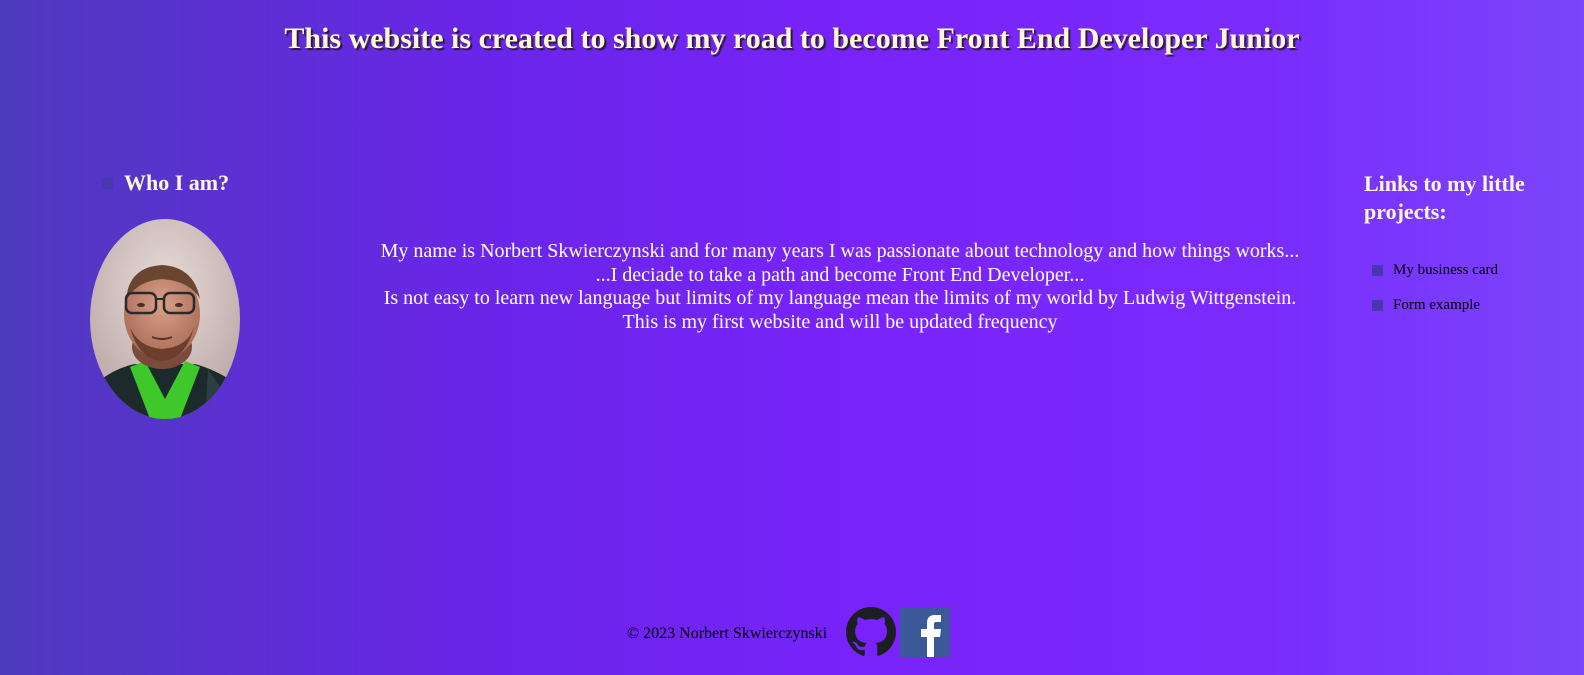 The image size is (1584, 675). I want to click on list-item: Form example, so click(1435, 305).